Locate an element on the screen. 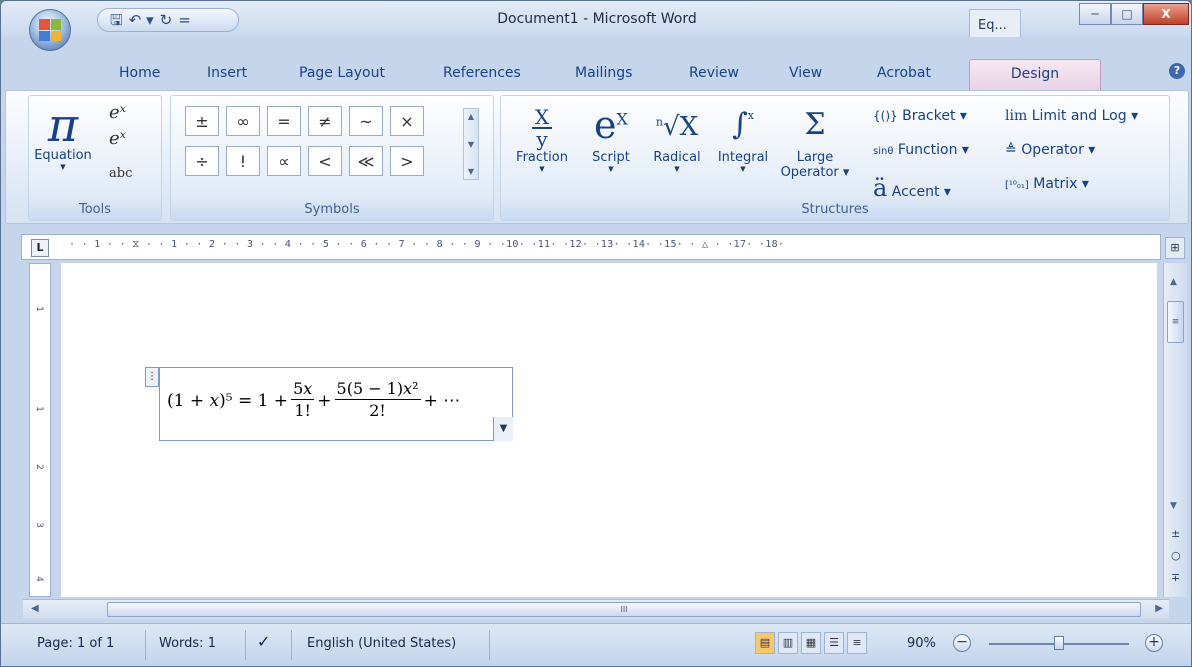  integral-label: Integral is located at coordinates (743, 157).